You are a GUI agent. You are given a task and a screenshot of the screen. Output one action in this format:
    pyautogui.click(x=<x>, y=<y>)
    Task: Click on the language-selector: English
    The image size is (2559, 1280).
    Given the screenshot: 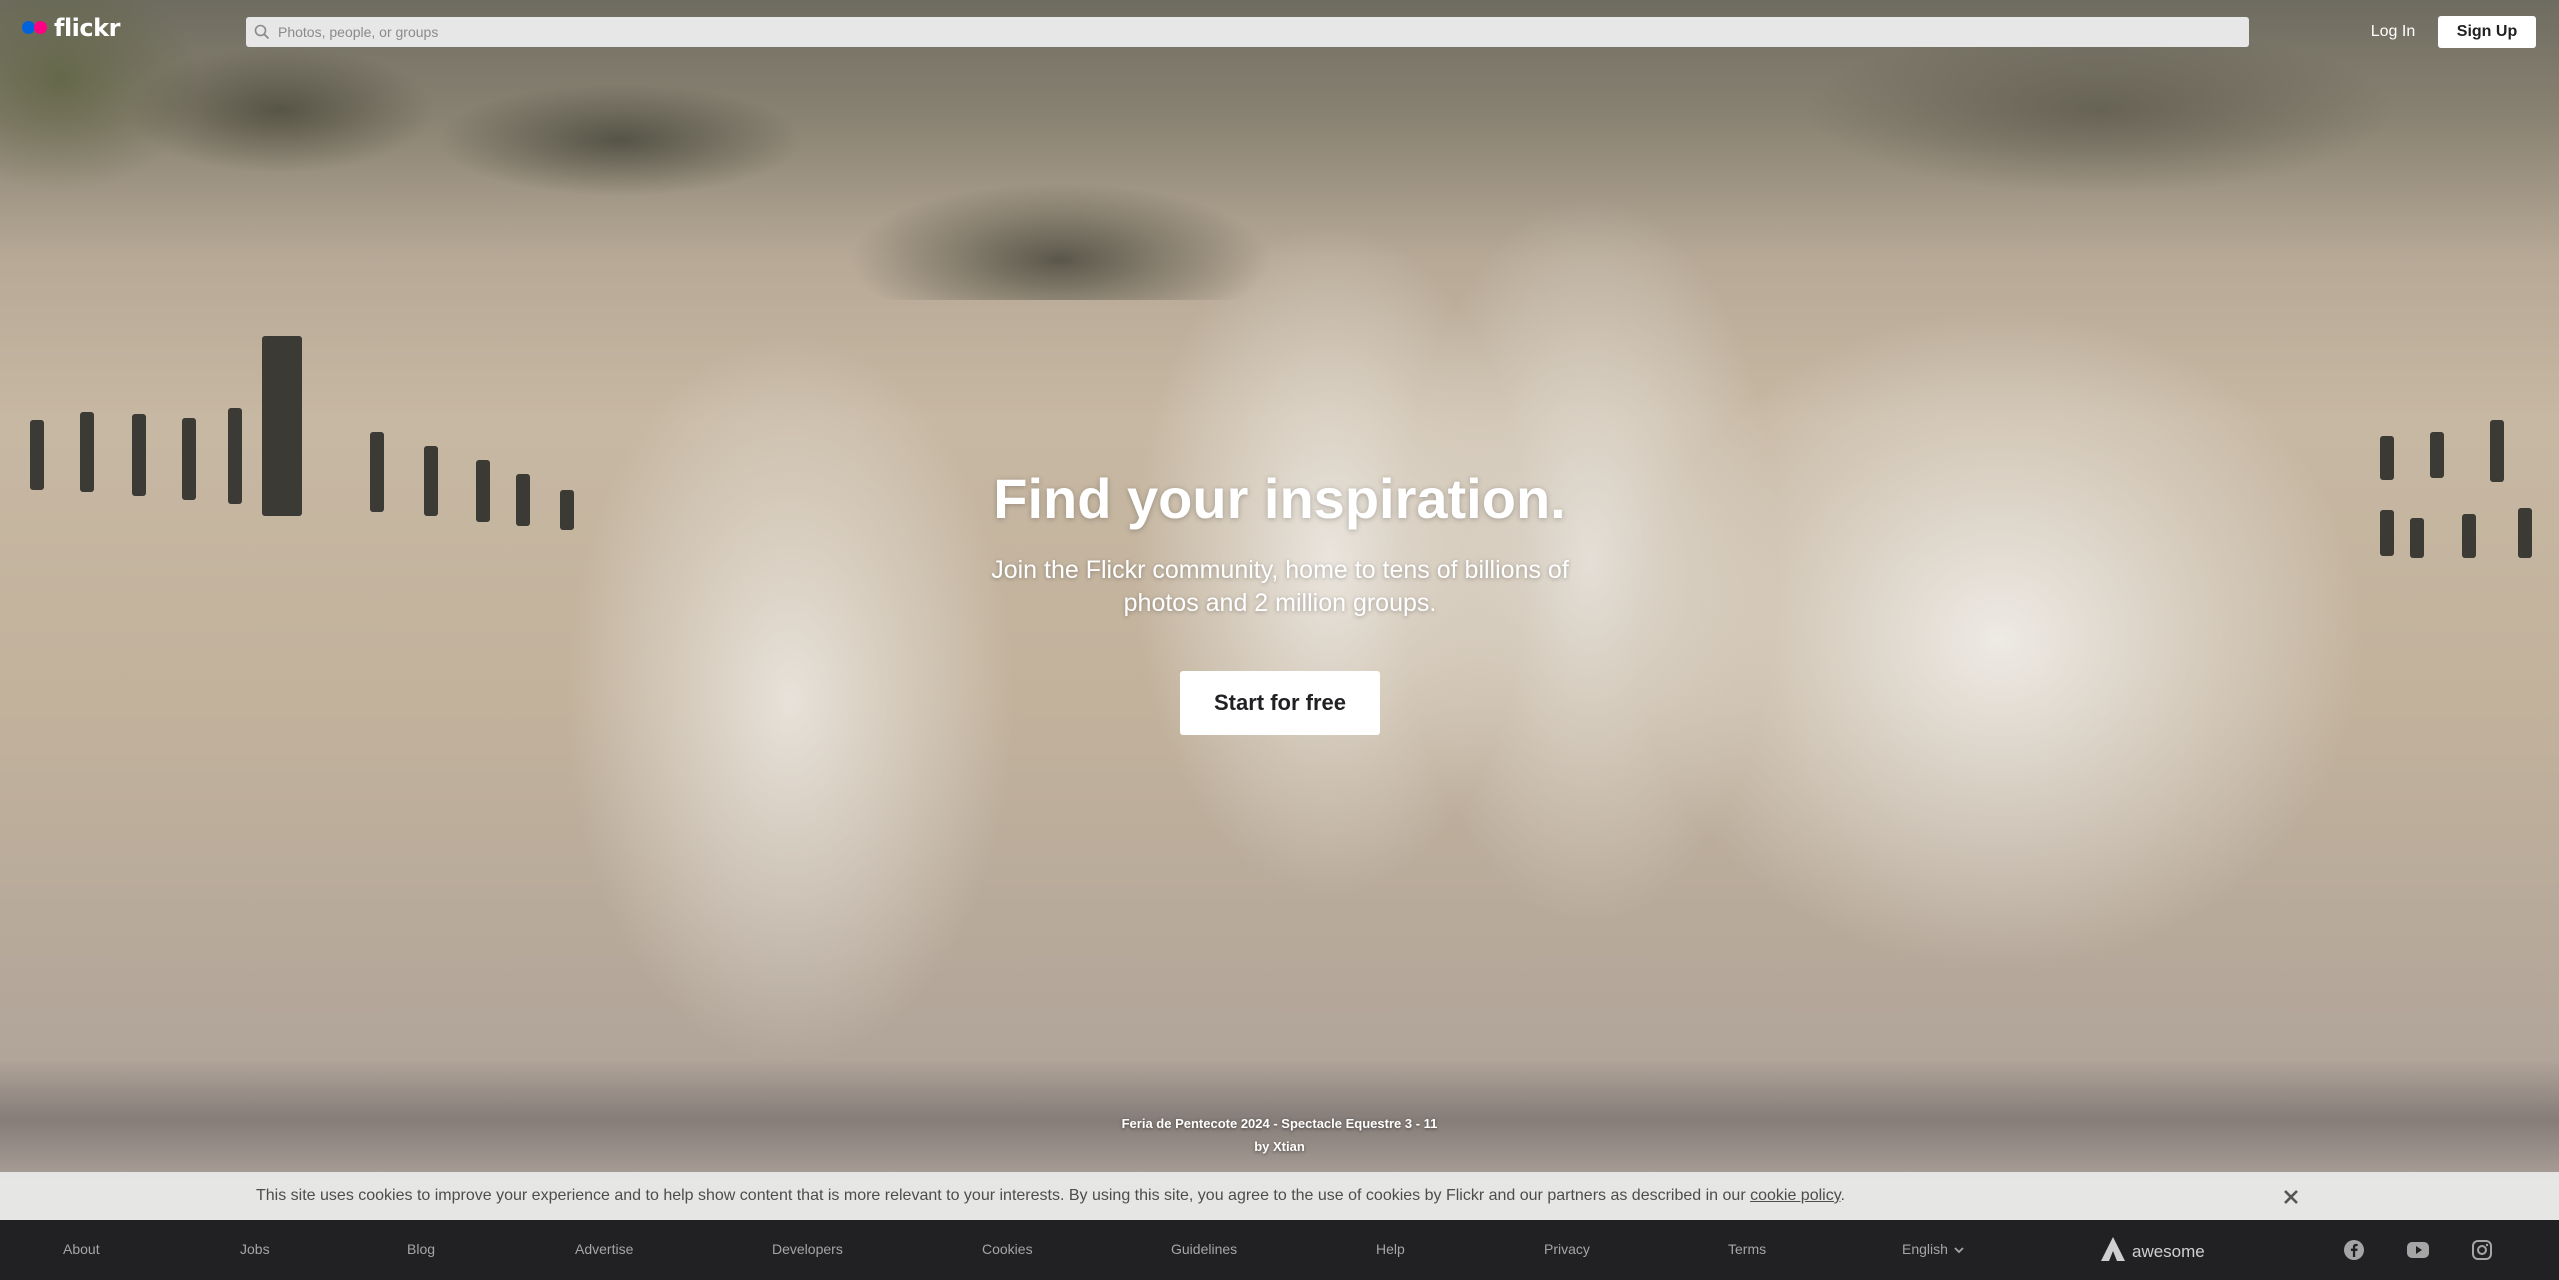 What is the action you would take?
    pyautogui.click(x=1933, y=1249)
    